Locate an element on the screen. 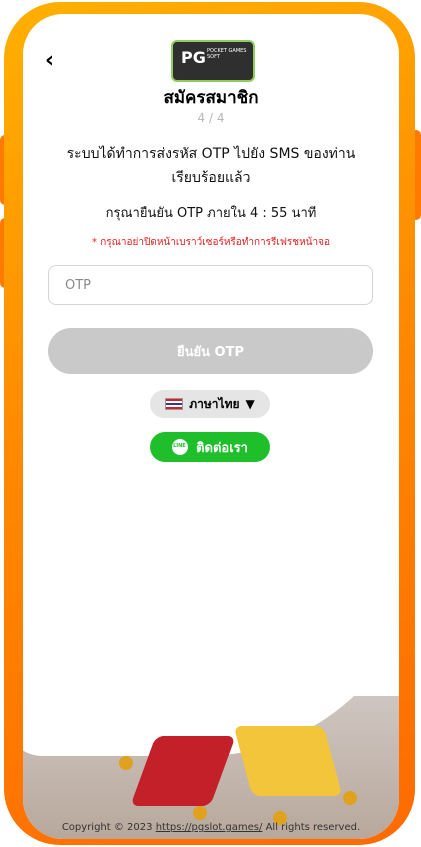 Image resolution: width=421 pixels, height=847 pixels. back-arrow-icon: ‹ is located at coordinates (49, 60).